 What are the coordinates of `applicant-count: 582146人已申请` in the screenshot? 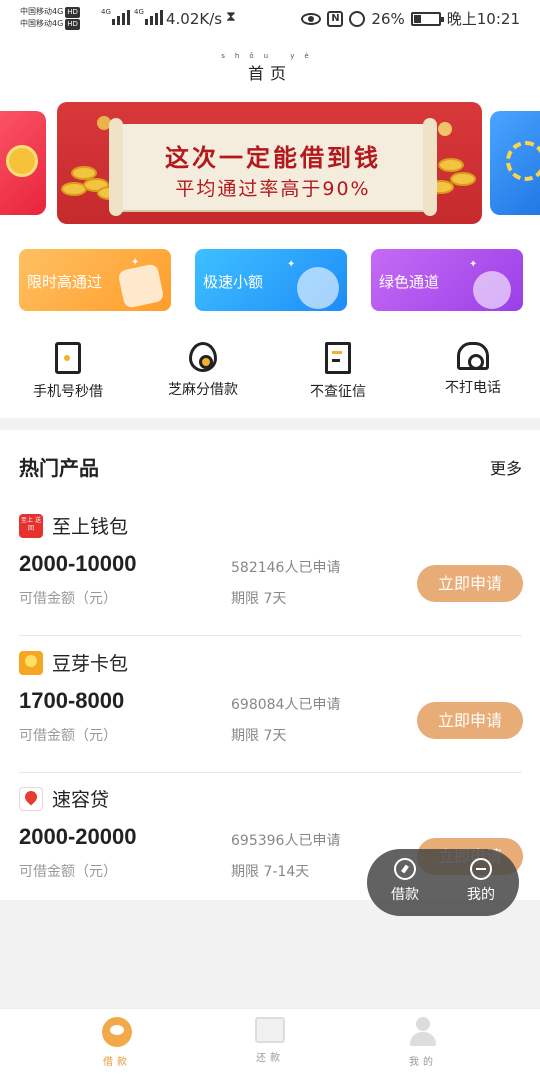 It's located at (286, 568).